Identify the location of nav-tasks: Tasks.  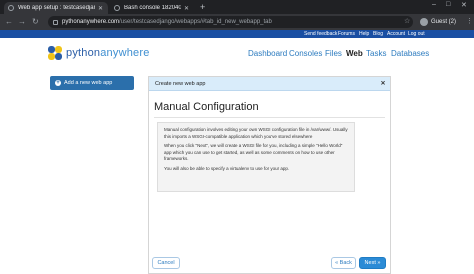
(376, 53).